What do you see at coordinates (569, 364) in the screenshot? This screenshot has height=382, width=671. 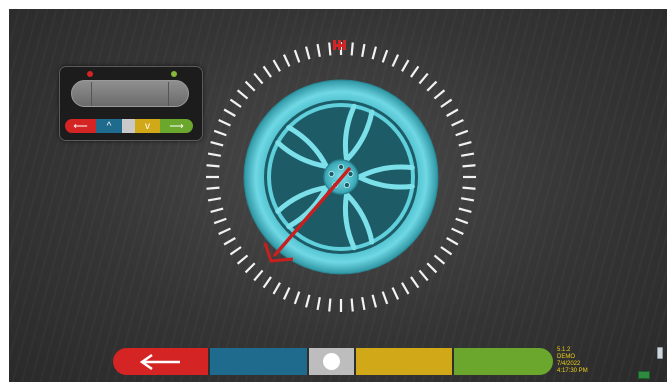 I see `date-text: 7/4/2022` at bounding box center [569, 364].